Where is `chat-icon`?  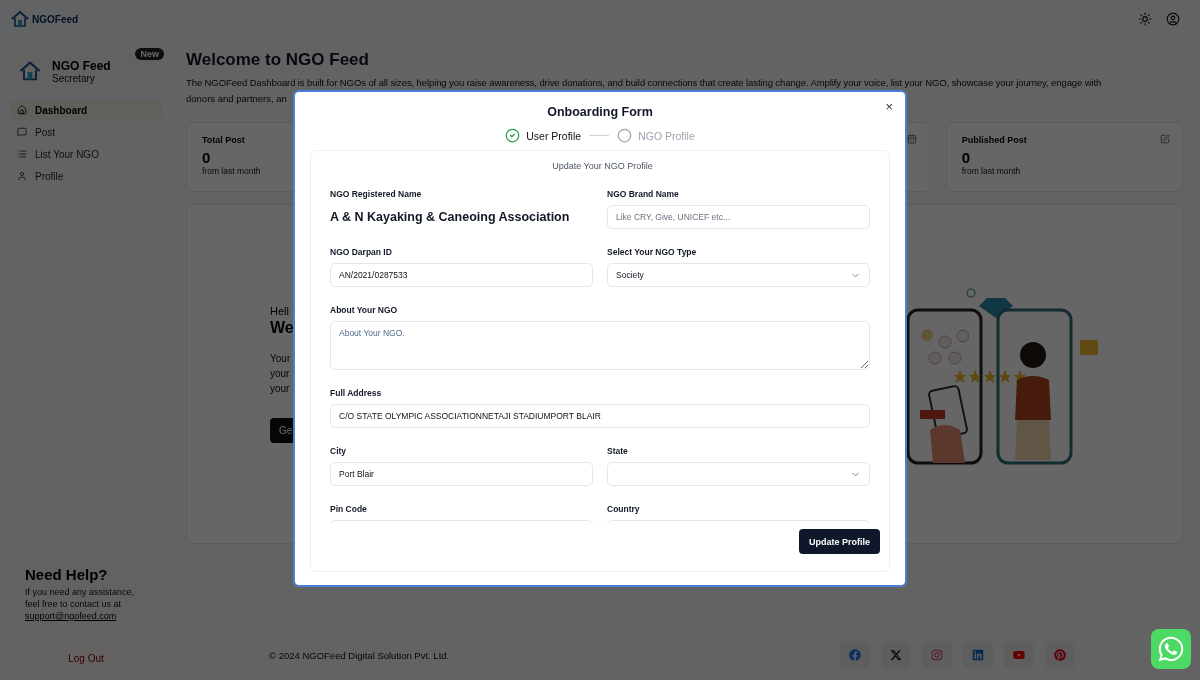
chat-icon is located at coordinates (22, 132).